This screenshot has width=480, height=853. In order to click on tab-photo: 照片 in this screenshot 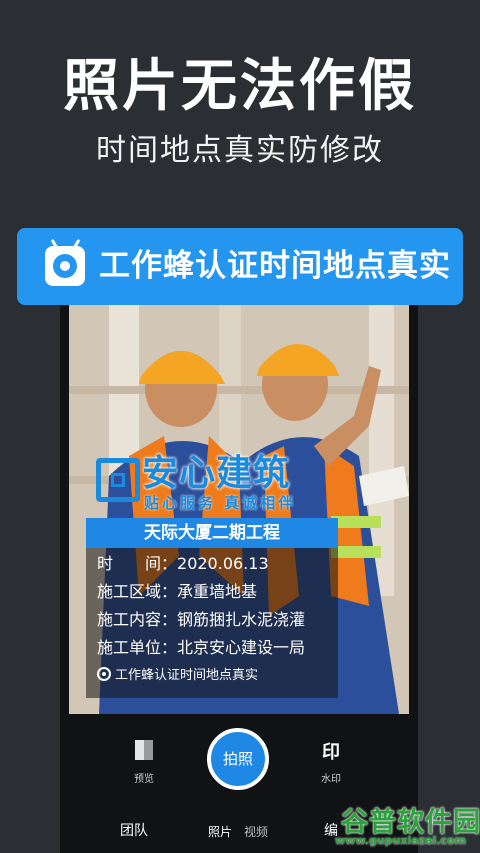, I will do `click(220, 831)`.